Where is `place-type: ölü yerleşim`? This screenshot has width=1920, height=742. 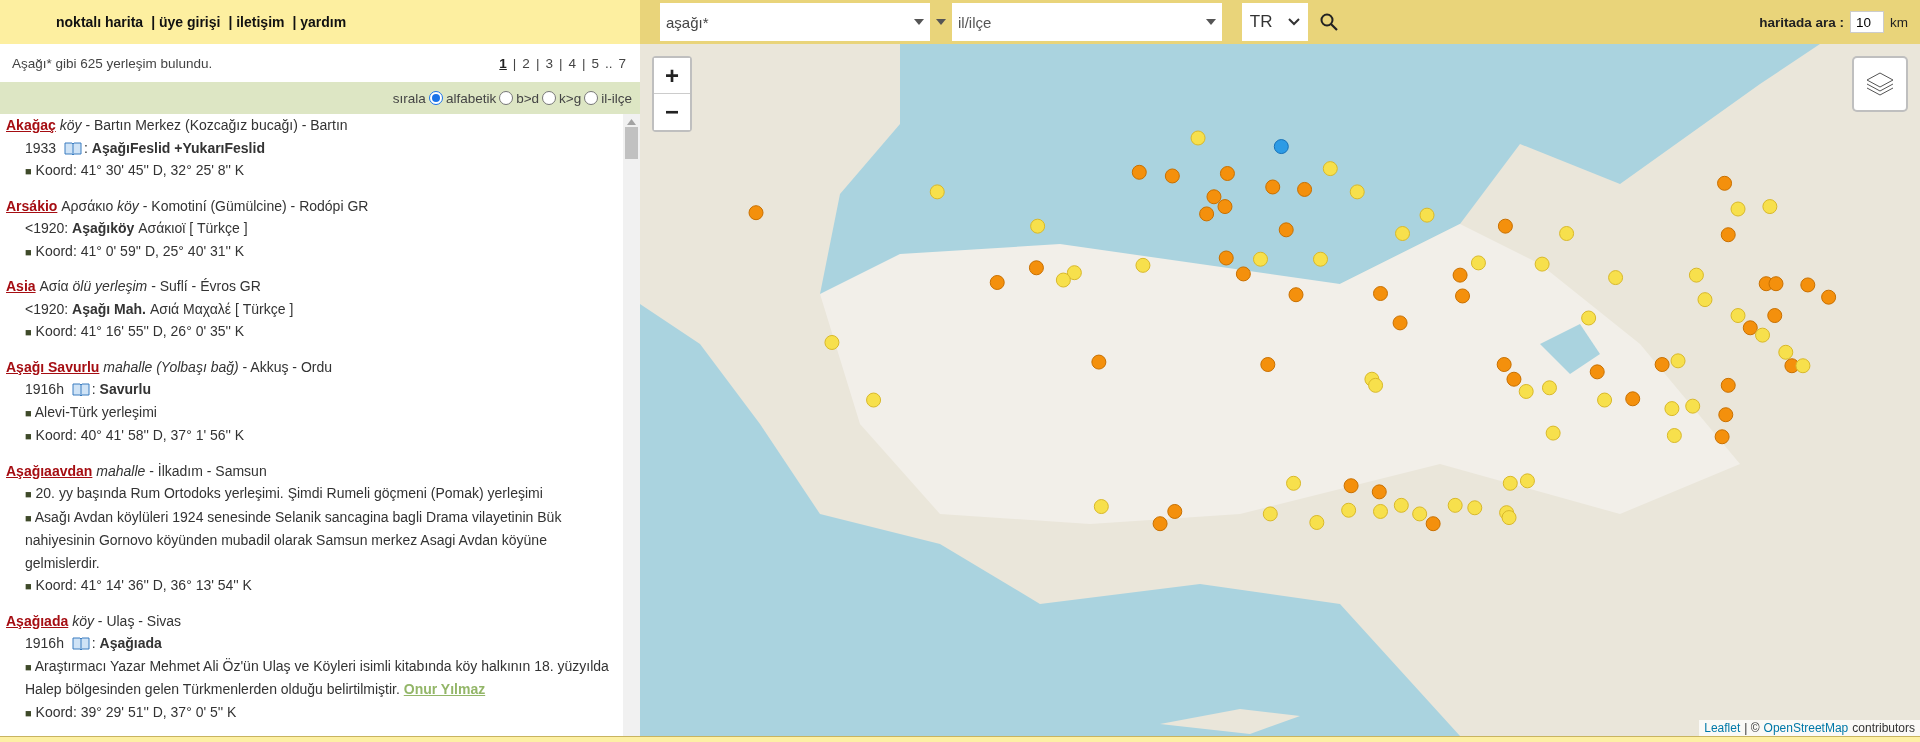 place-type: ölü yerleşim is located at coordinates (110, 286).